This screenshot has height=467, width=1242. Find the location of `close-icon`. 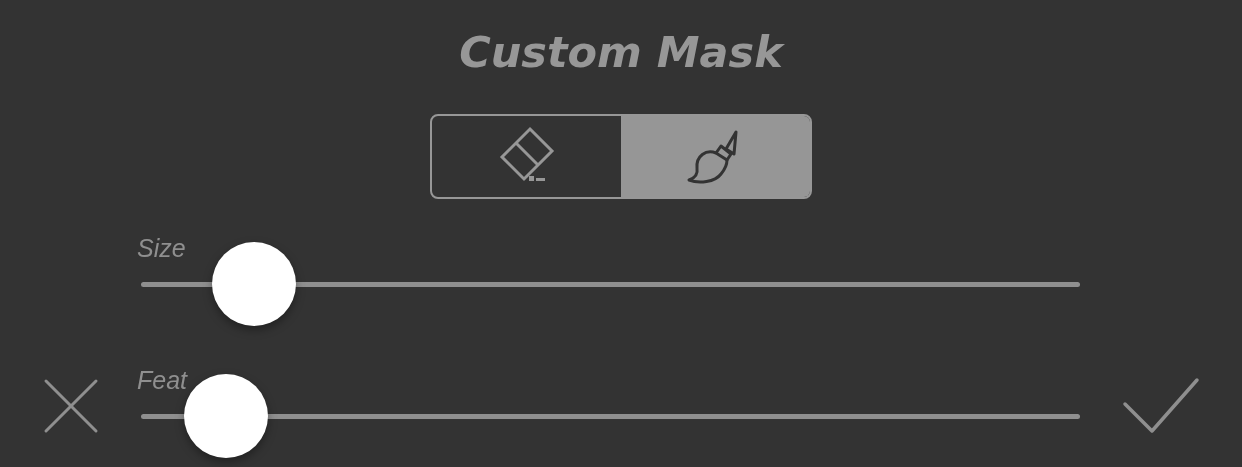

close-icon is located at coordinates (70, 406).